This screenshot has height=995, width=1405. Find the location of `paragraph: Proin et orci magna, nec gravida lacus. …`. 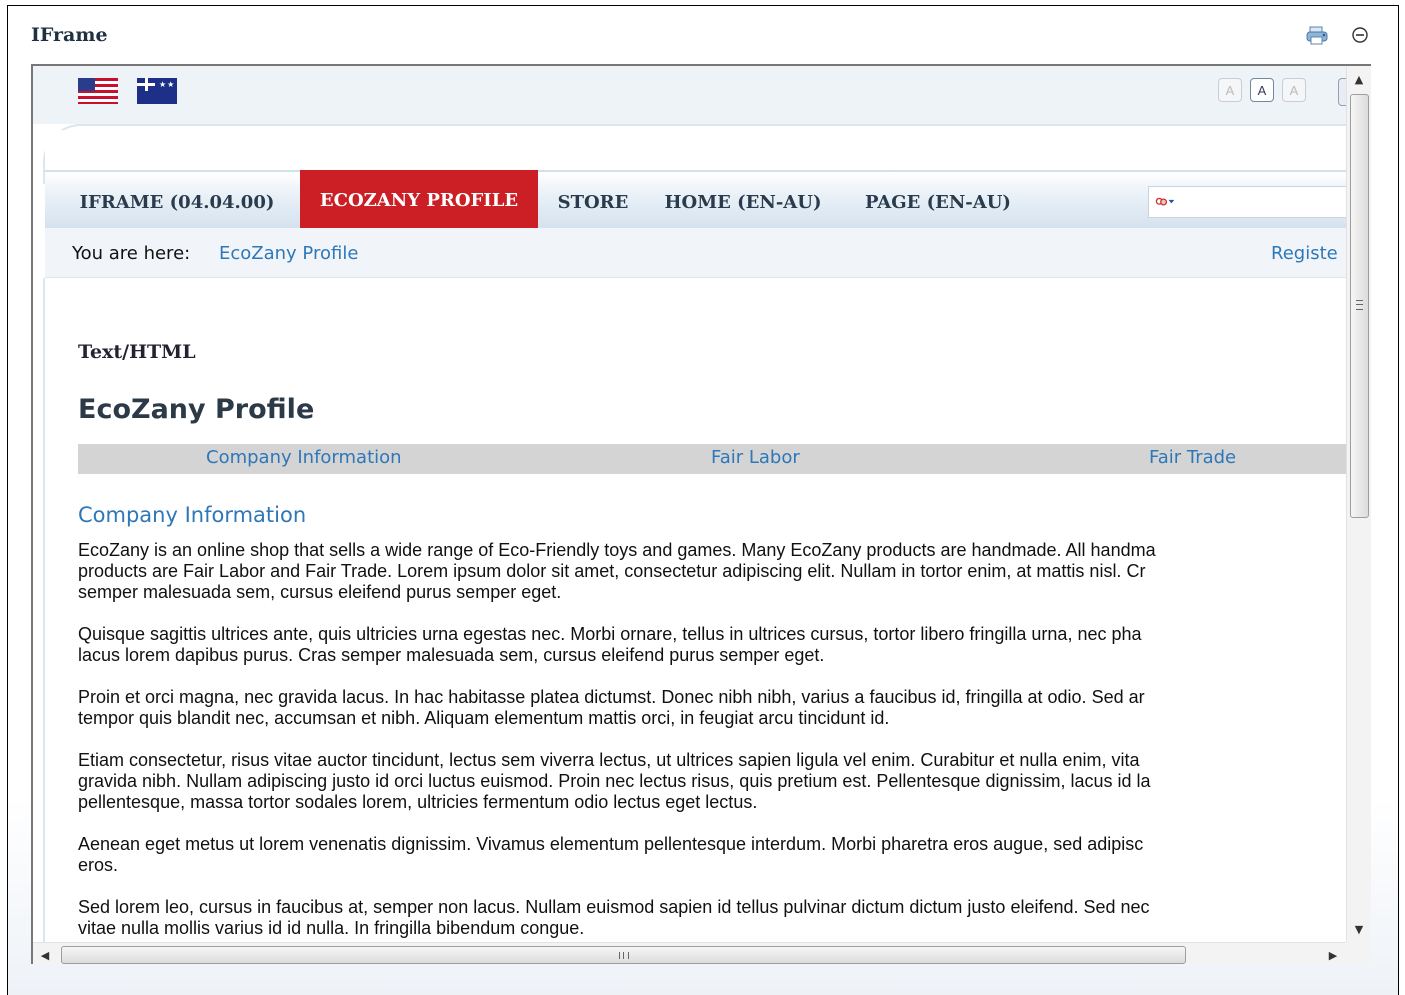

paragraph: Proin et orci magna, nec gravida lacus. … is located at coordinates (712, 708).